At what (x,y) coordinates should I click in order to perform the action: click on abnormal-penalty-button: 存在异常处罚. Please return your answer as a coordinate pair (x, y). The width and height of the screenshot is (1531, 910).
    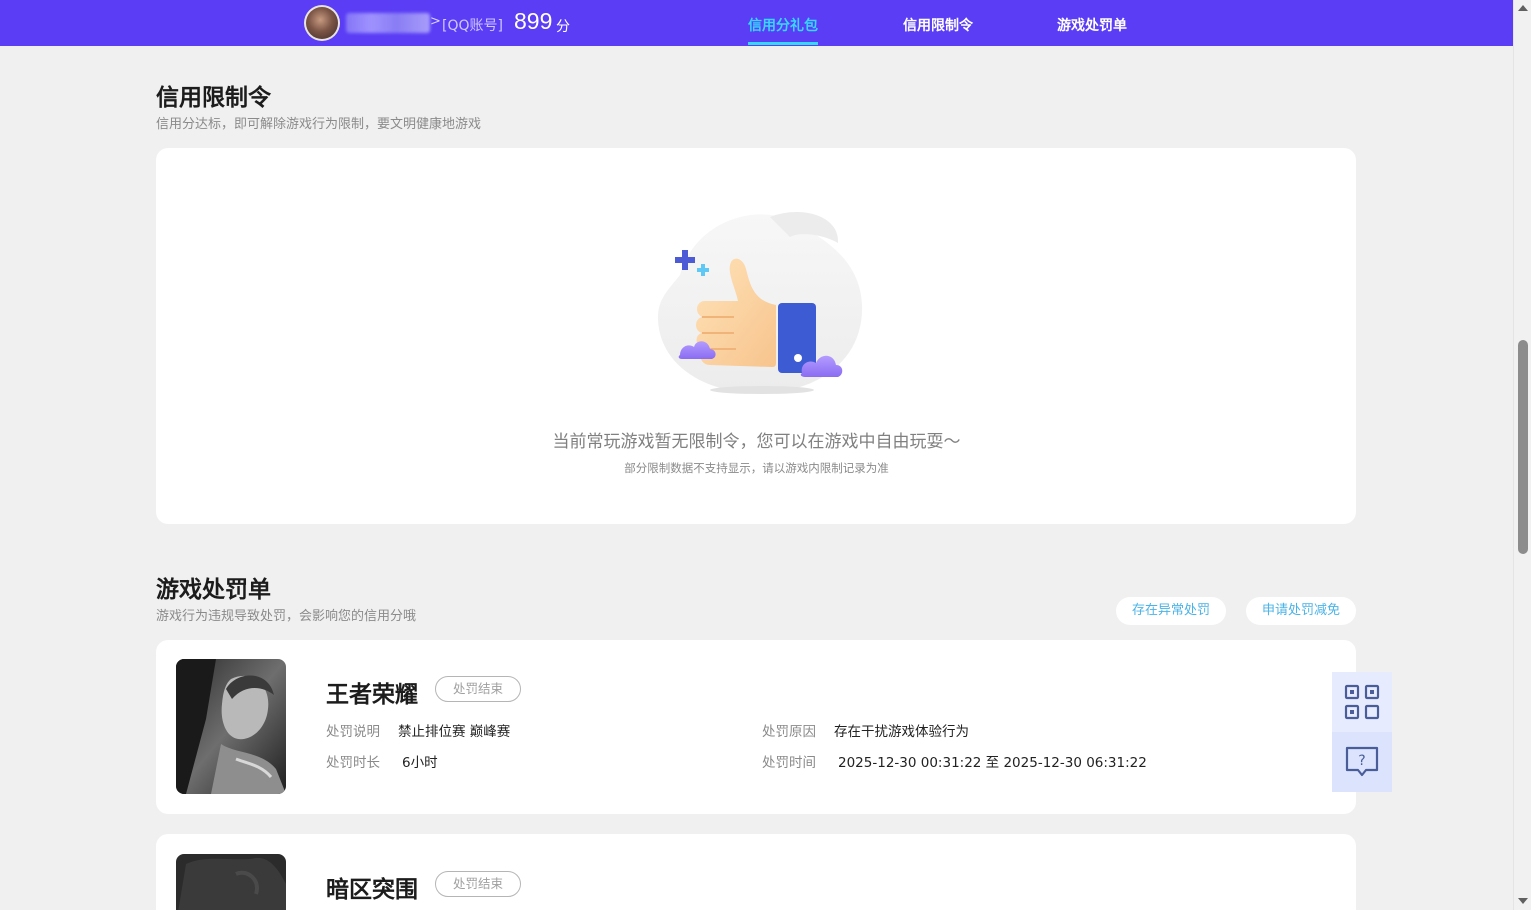
    Looking at the image, I should click on (1171, 611).